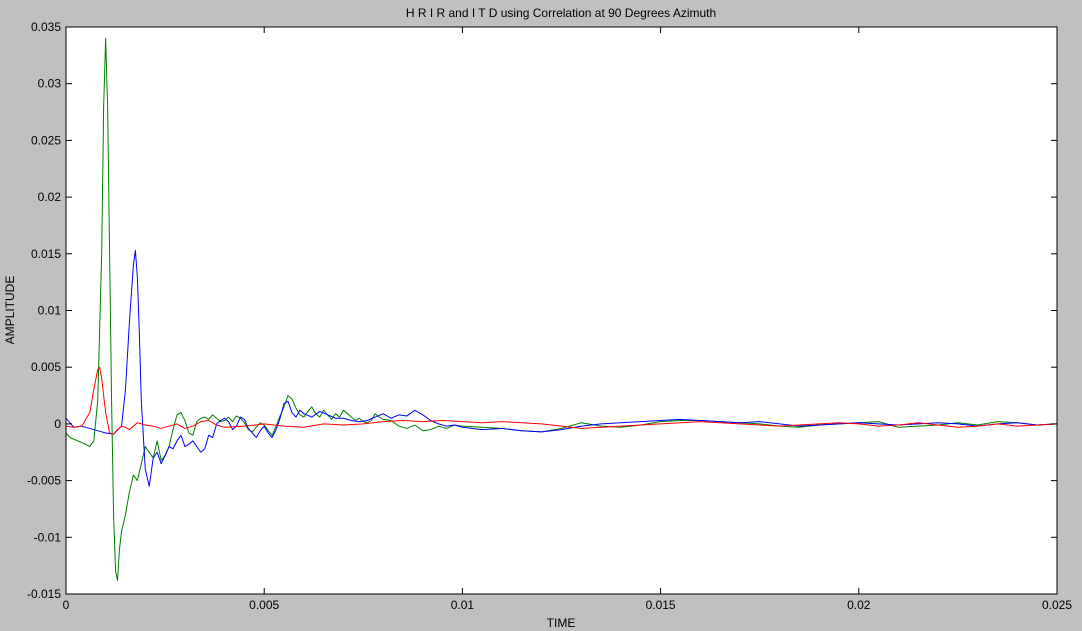 Image resolution: width=1082 pixels, height=631 pixels. What do you see at coordinates (1057, 605) in the screenshot?
I see `x-tick-label: 0.025` at bounding box center [1057, 605].